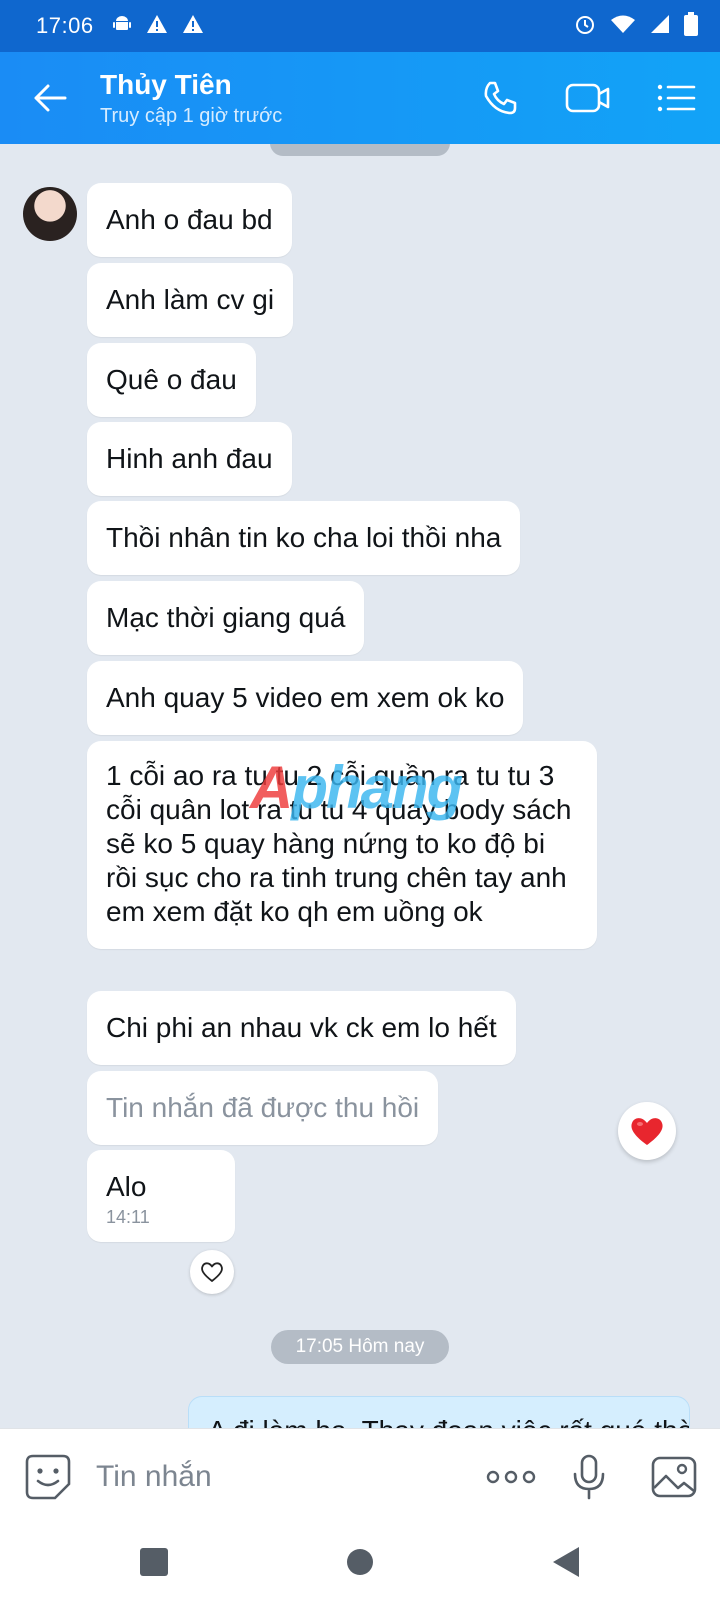 The image size is (720, 1600). What do you see at coordinates (439, 1412) in the screenshot?
I see `sent-message-bubble: A đi làm ha. Thay đoạn việc rất quá thời` at bounding box center [439, 1412].